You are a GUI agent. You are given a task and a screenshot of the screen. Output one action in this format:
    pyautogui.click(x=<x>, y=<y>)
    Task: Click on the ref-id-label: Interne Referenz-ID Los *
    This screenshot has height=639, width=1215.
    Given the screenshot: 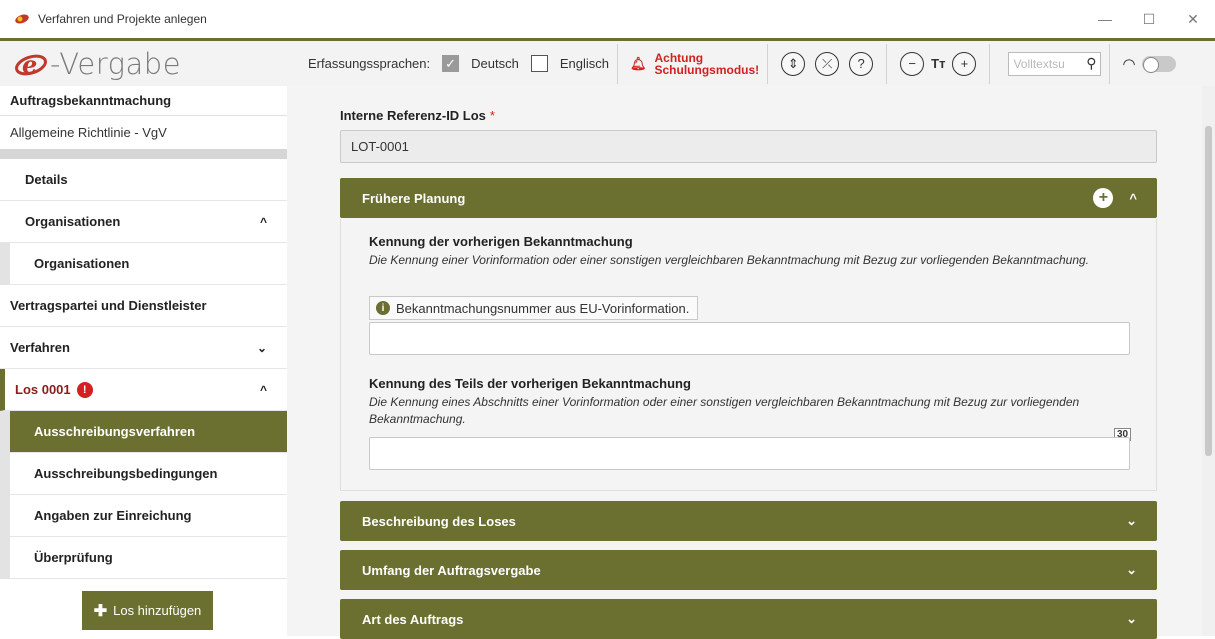 What is the action you would take?
    pyautogui.click(x=417, y=115)
    